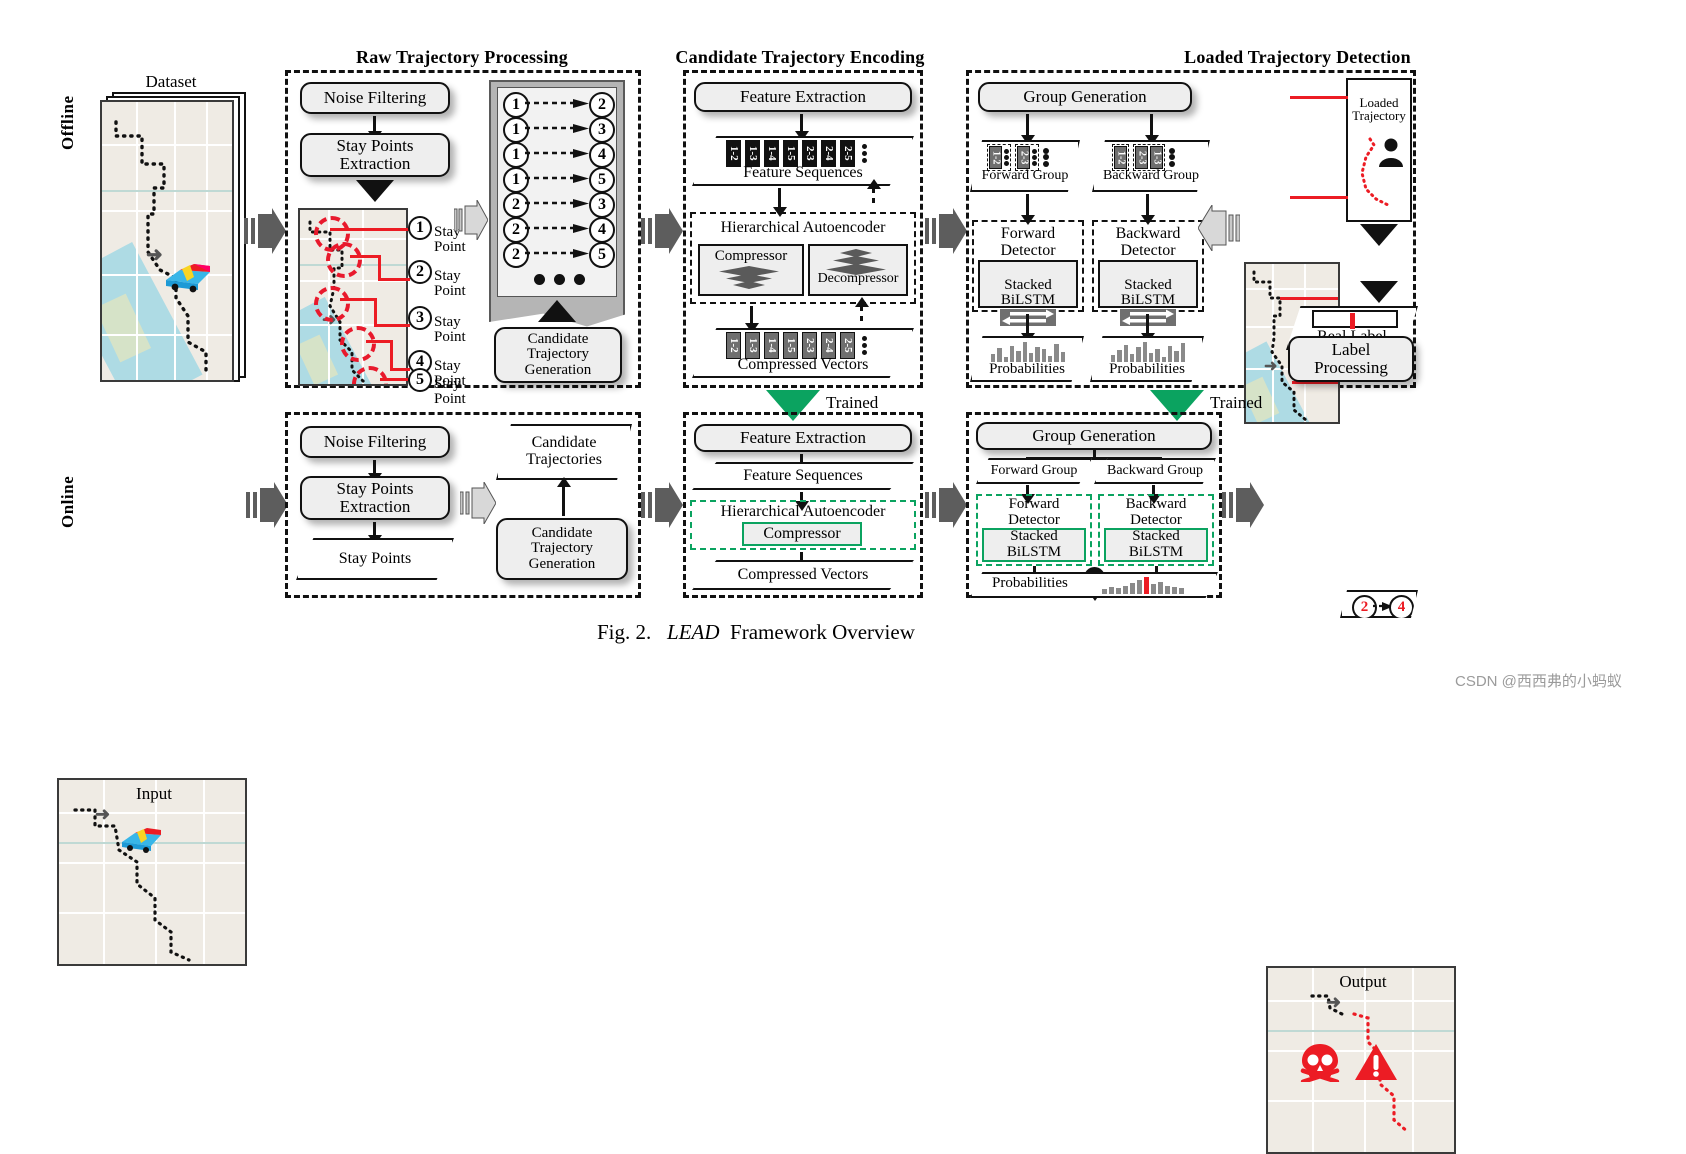 The height and width of the screenshot is (1154, 1686). I want to click on stay-point-badge-3-text: 3, so click(420, 317).